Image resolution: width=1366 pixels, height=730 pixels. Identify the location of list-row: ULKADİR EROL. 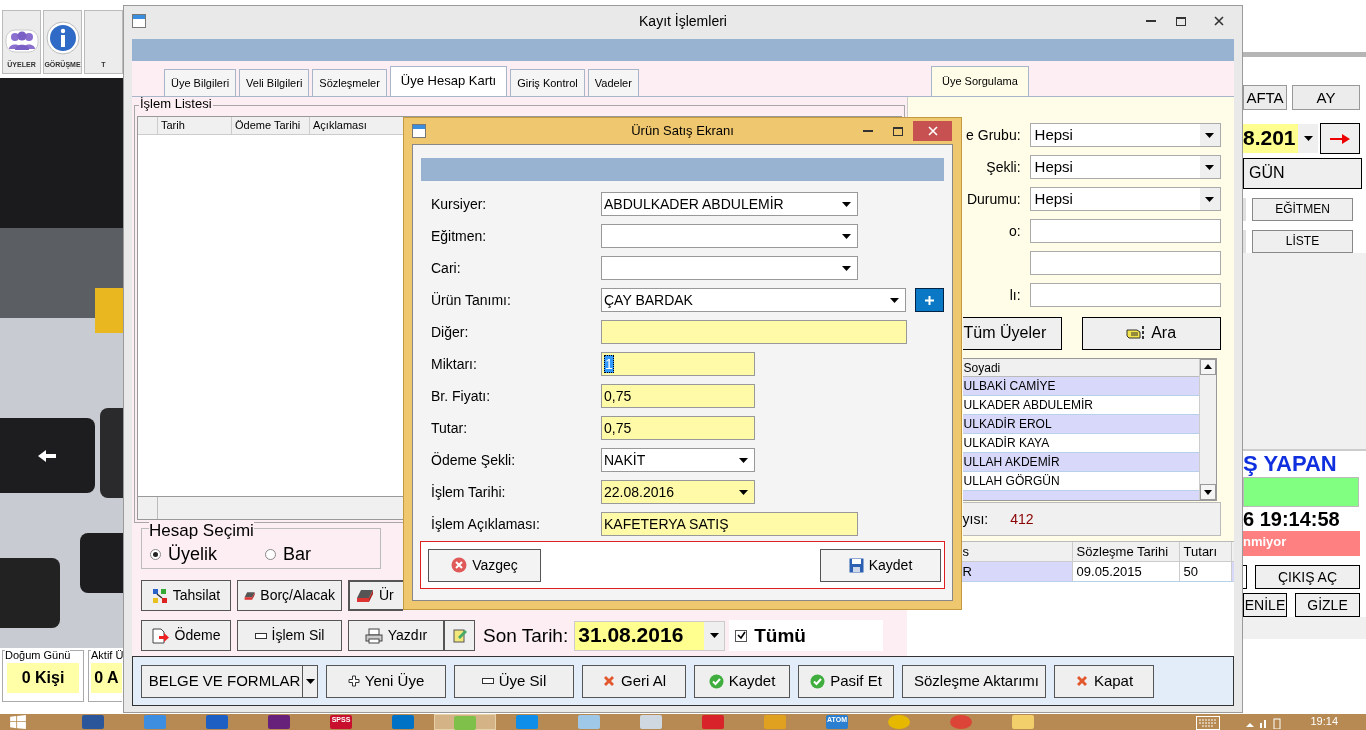
(1080, 424).